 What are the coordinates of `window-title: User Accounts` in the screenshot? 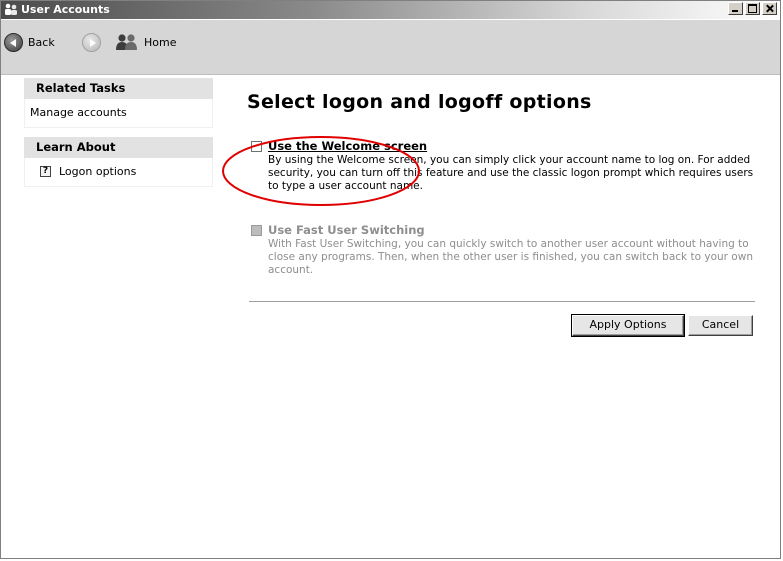 It's located at (65, 9).